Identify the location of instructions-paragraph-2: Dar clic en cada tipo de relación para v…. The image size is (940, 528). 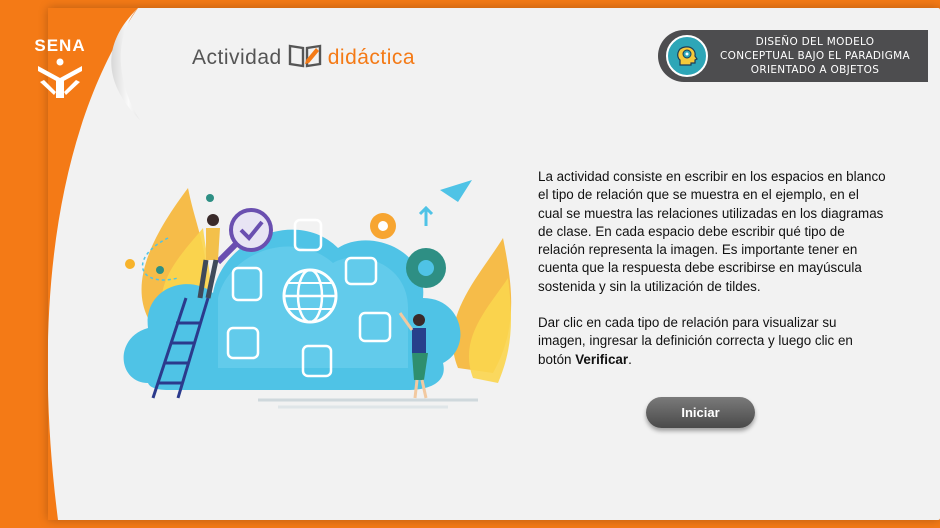
(712, 341).